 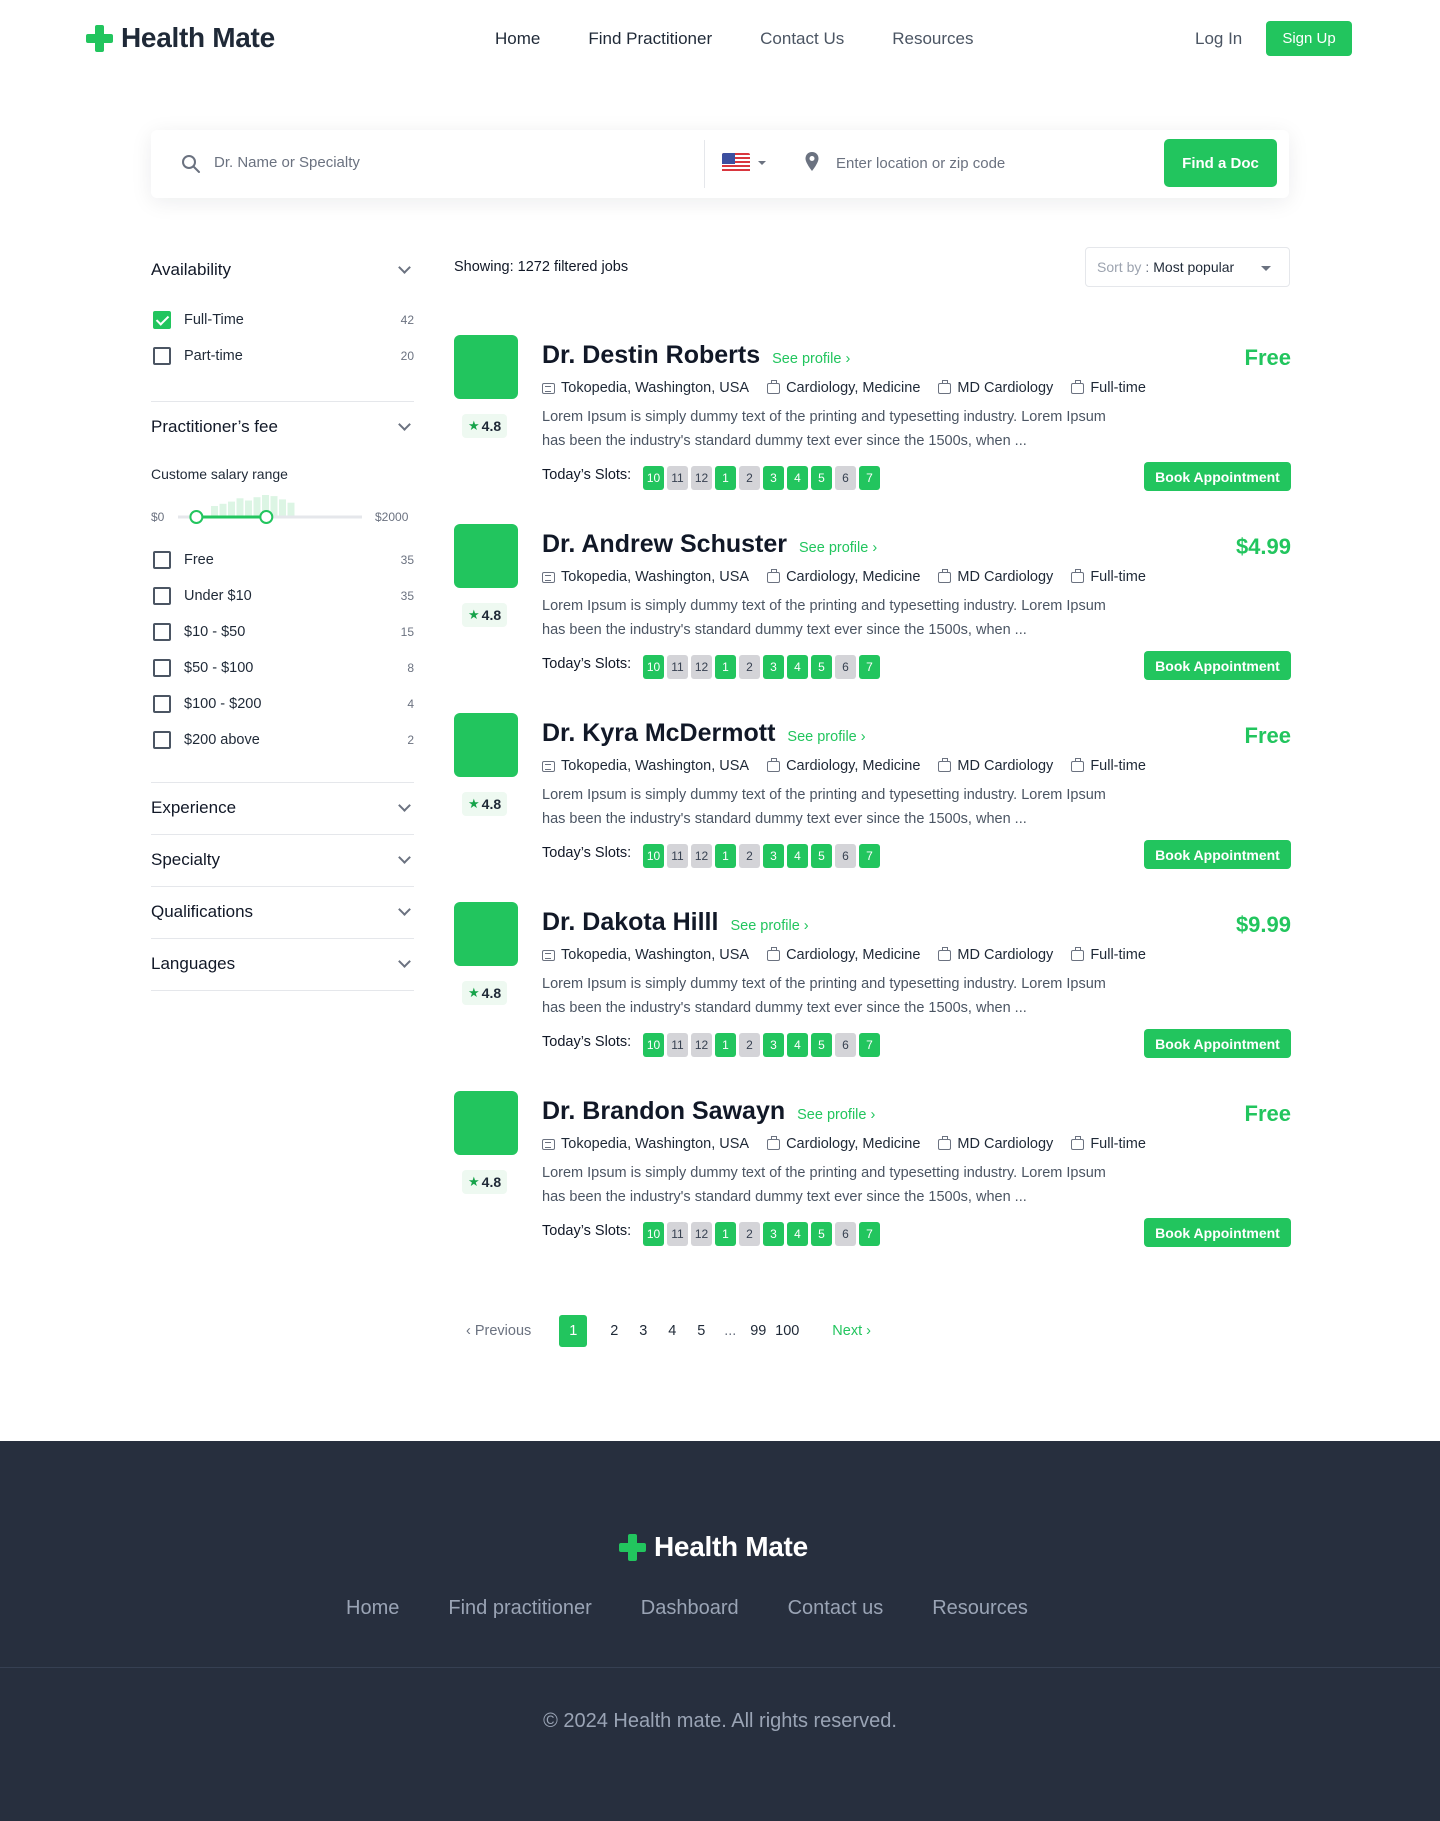 What do you see at coordinates (980, 1608) in the screenshot?
I see `footer-nav-resources: Resources` at bounding box center [980, 1608].